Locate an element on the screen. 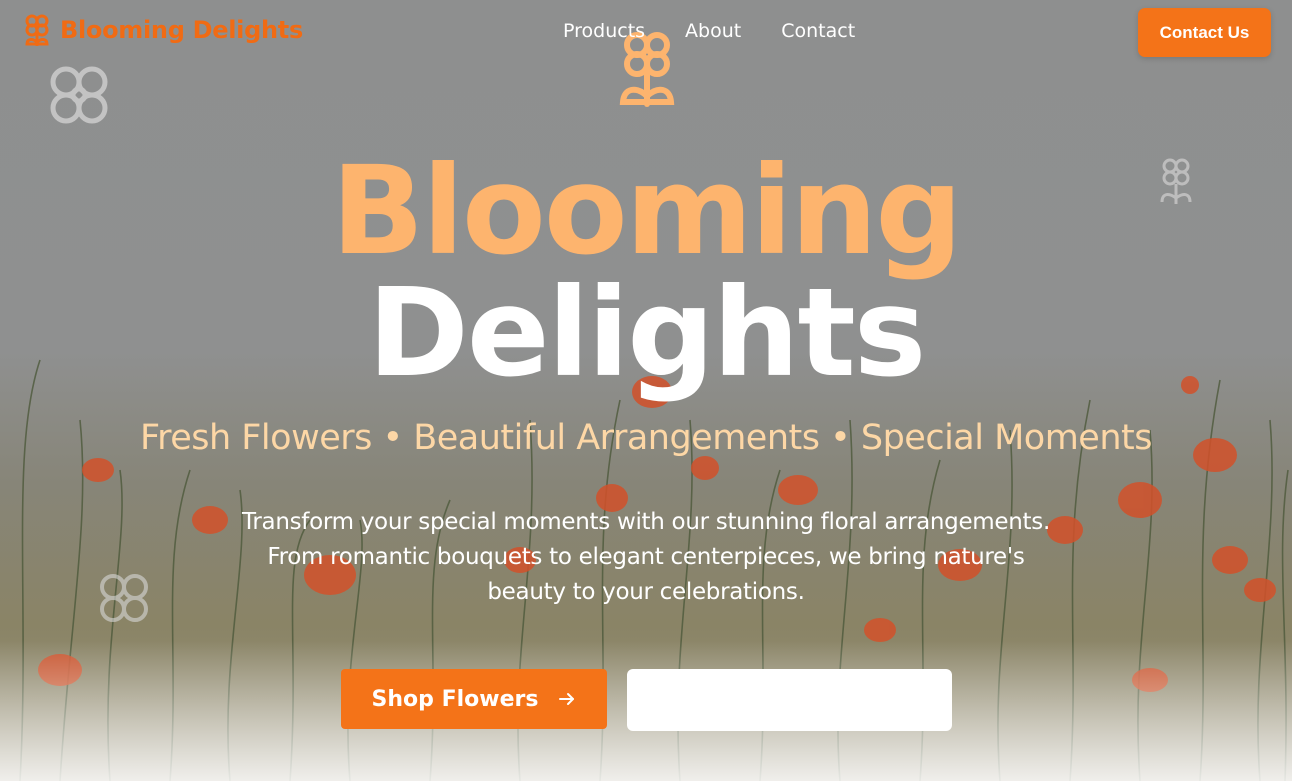  nav-link-about: About is located at coordinates (713, 31).